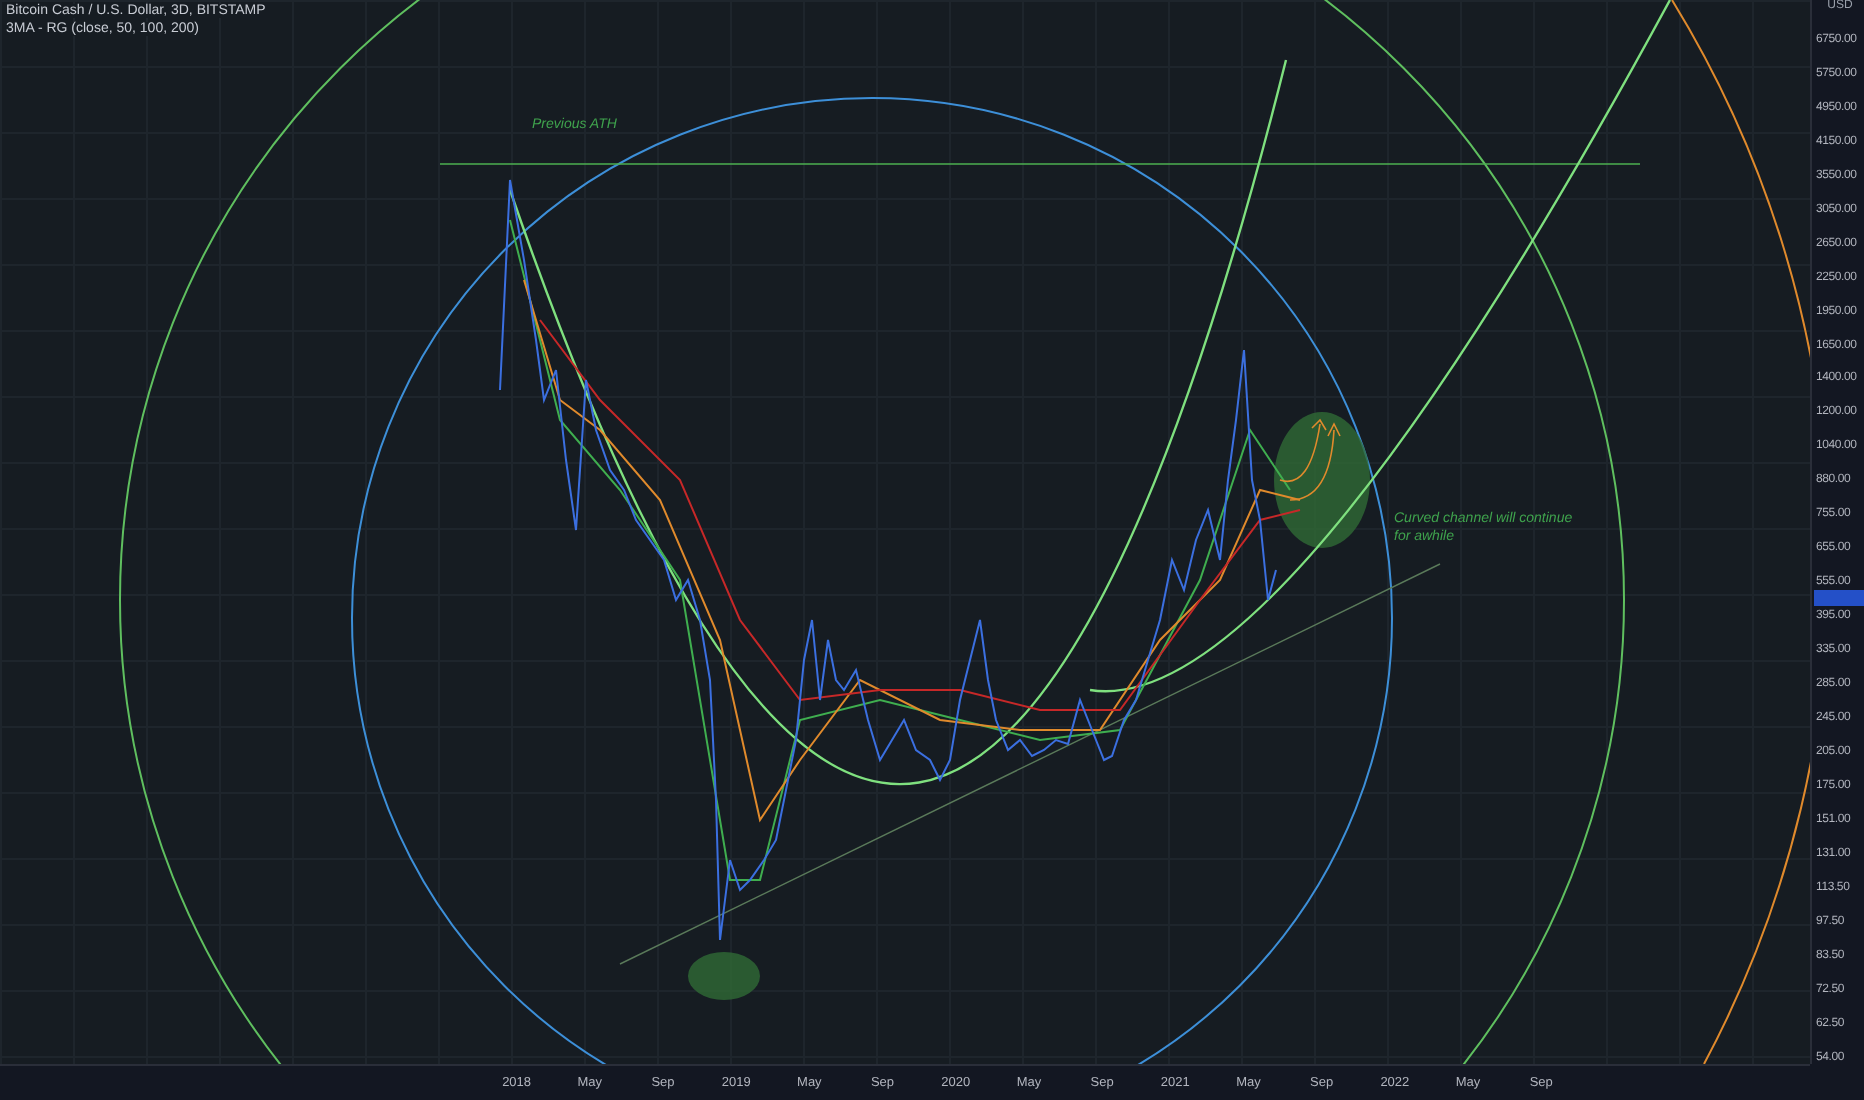 The image size is (1864, 1100). Describe the element at coordinates (1839, 598) in the screenshot. I see `price-marker` at that location.